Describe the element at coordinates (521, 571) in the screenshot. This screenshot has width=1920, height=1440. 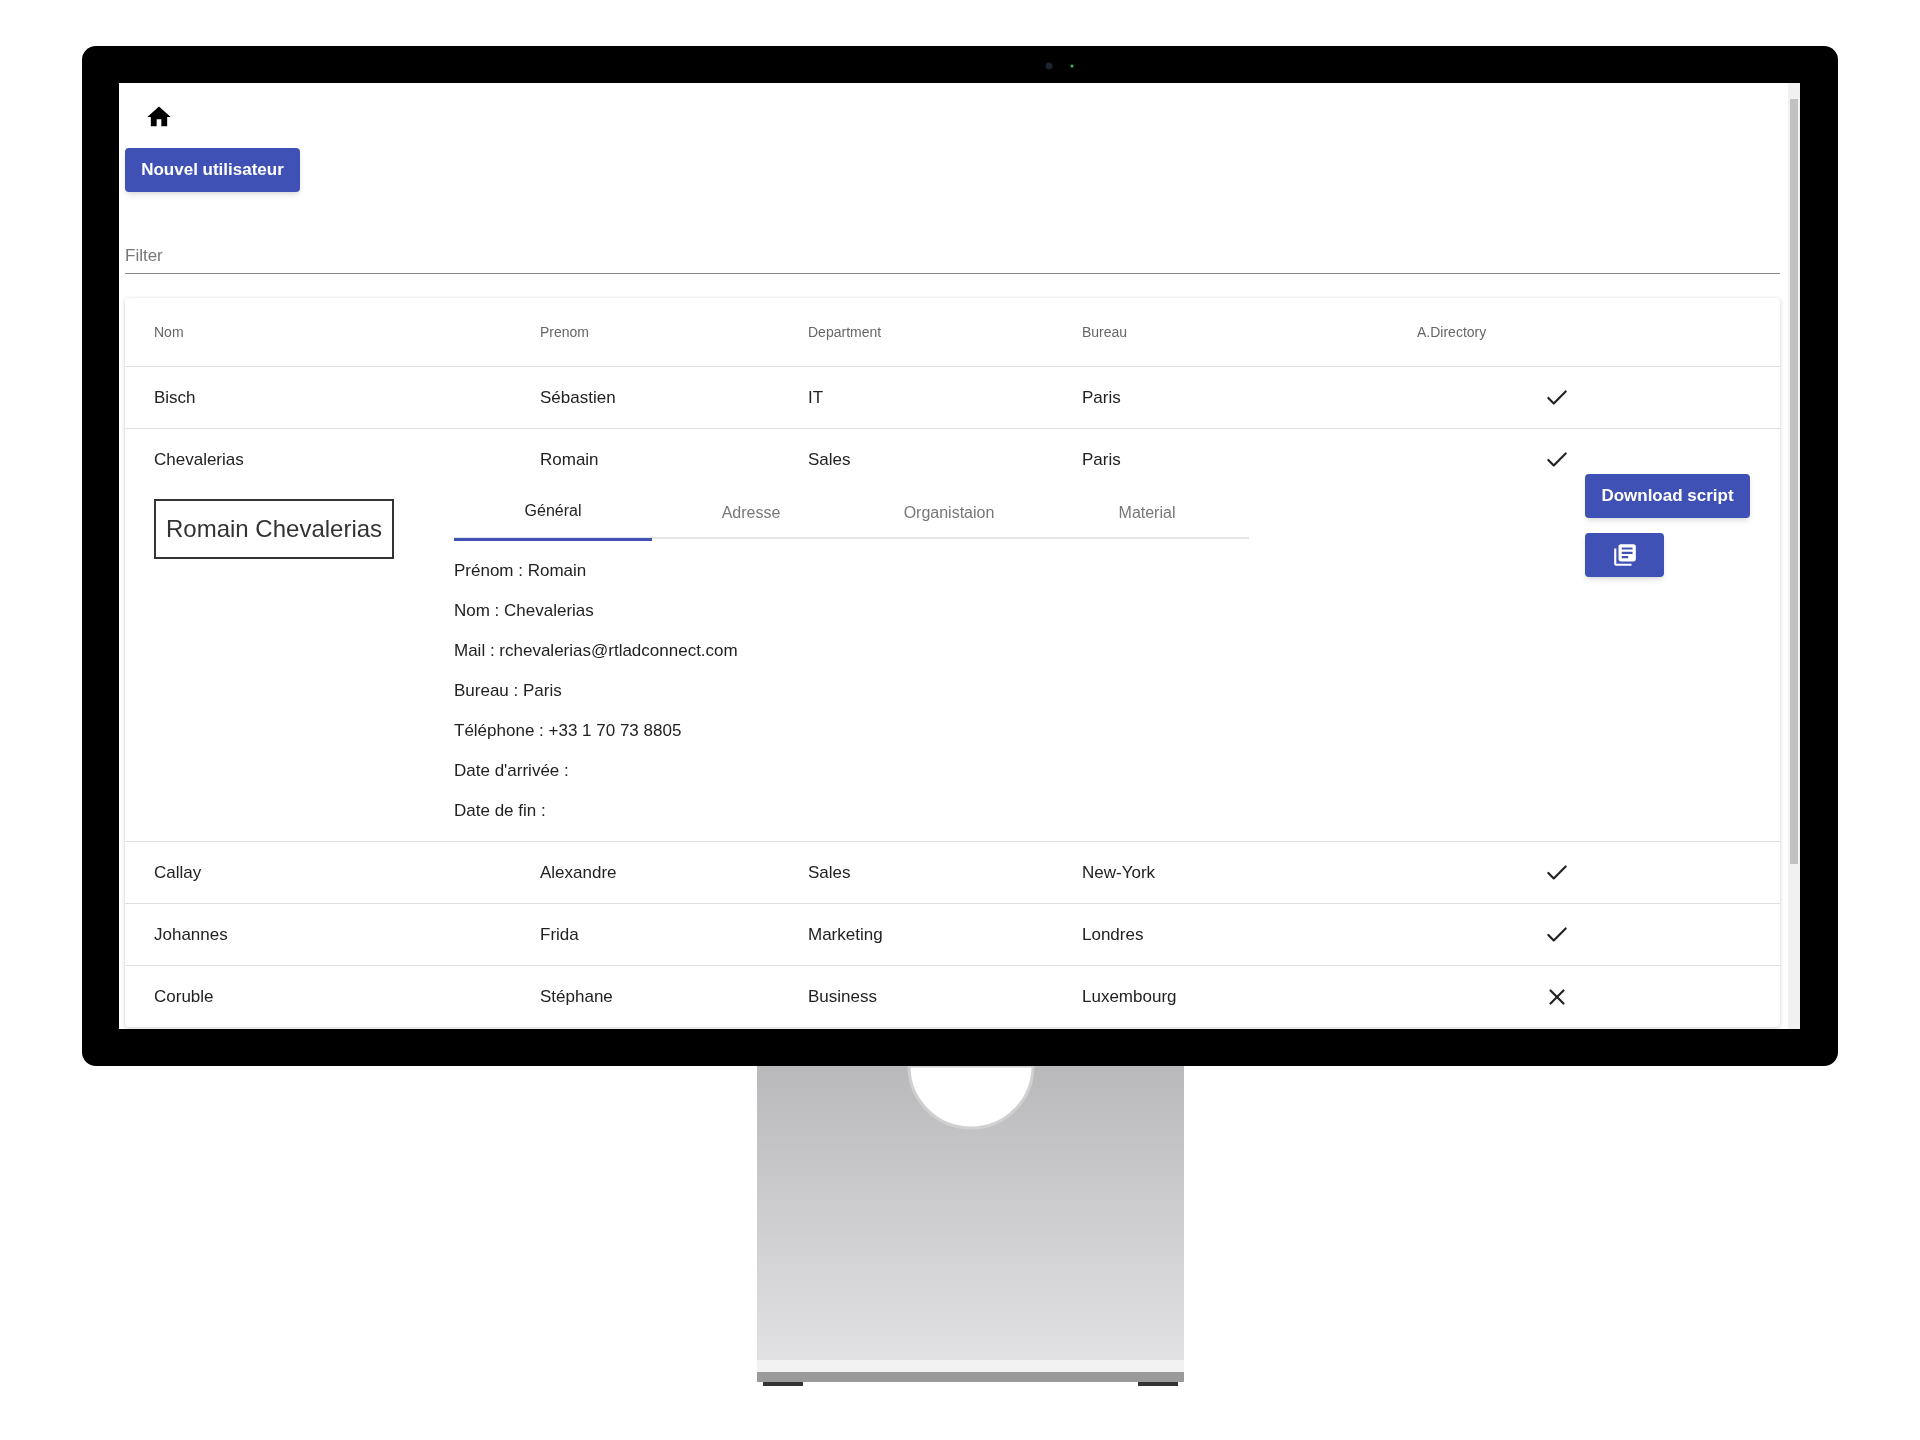
I see `detail-text: Prénom : Romain` at that location.